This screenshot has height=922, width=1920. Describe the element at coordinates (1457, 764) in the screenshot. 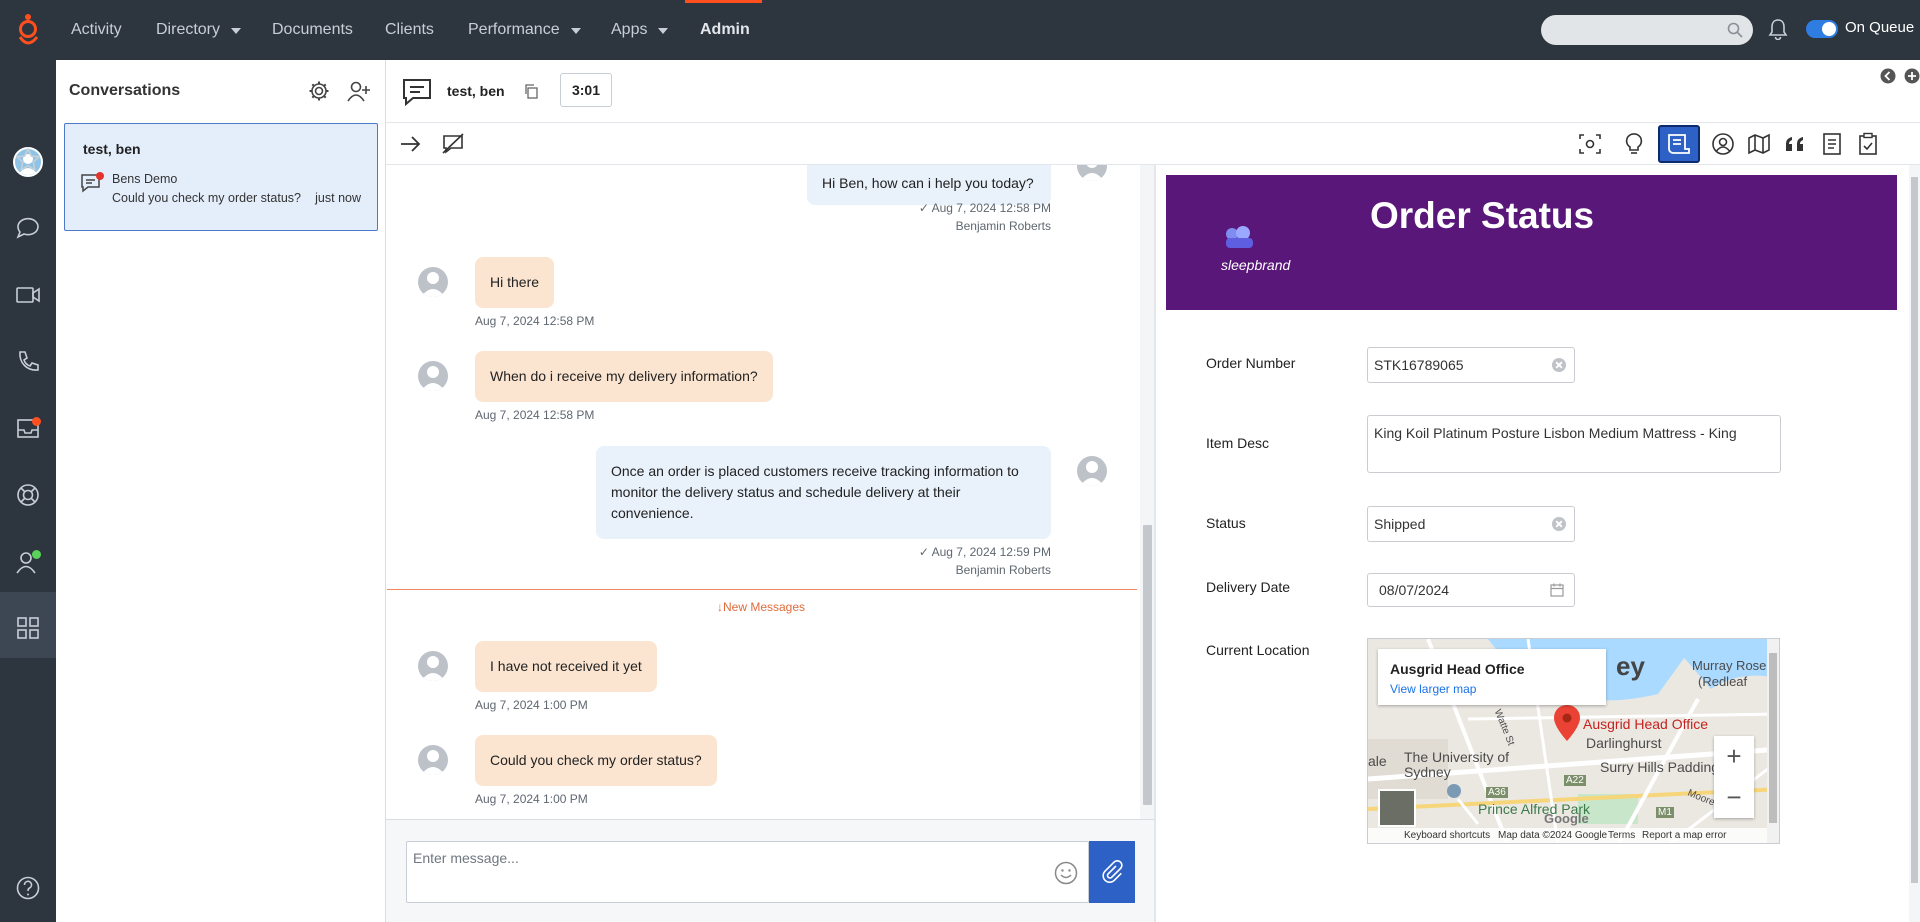

I see `map-label: The University of Sydney` at that location.